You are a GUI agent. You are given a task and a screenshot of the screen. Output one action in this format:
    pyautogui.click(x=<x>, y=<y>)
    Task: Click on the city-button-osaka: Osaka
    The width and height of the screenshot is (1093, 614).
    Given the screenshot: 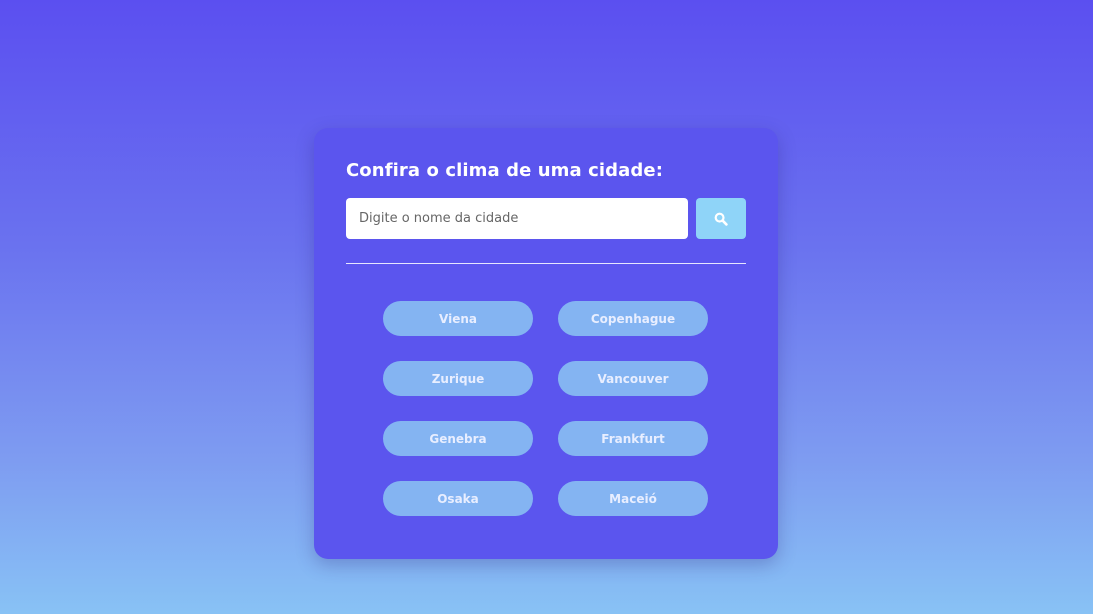 What is the action you would take?
    pyautogui.click(x=458, y=498)
    